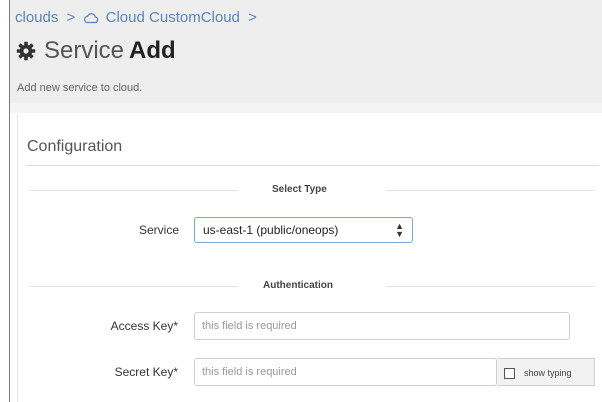 The image size is (602, 402). I want to click on breadcrumb-cloud-prefix: Cloud, so click(125, 17).